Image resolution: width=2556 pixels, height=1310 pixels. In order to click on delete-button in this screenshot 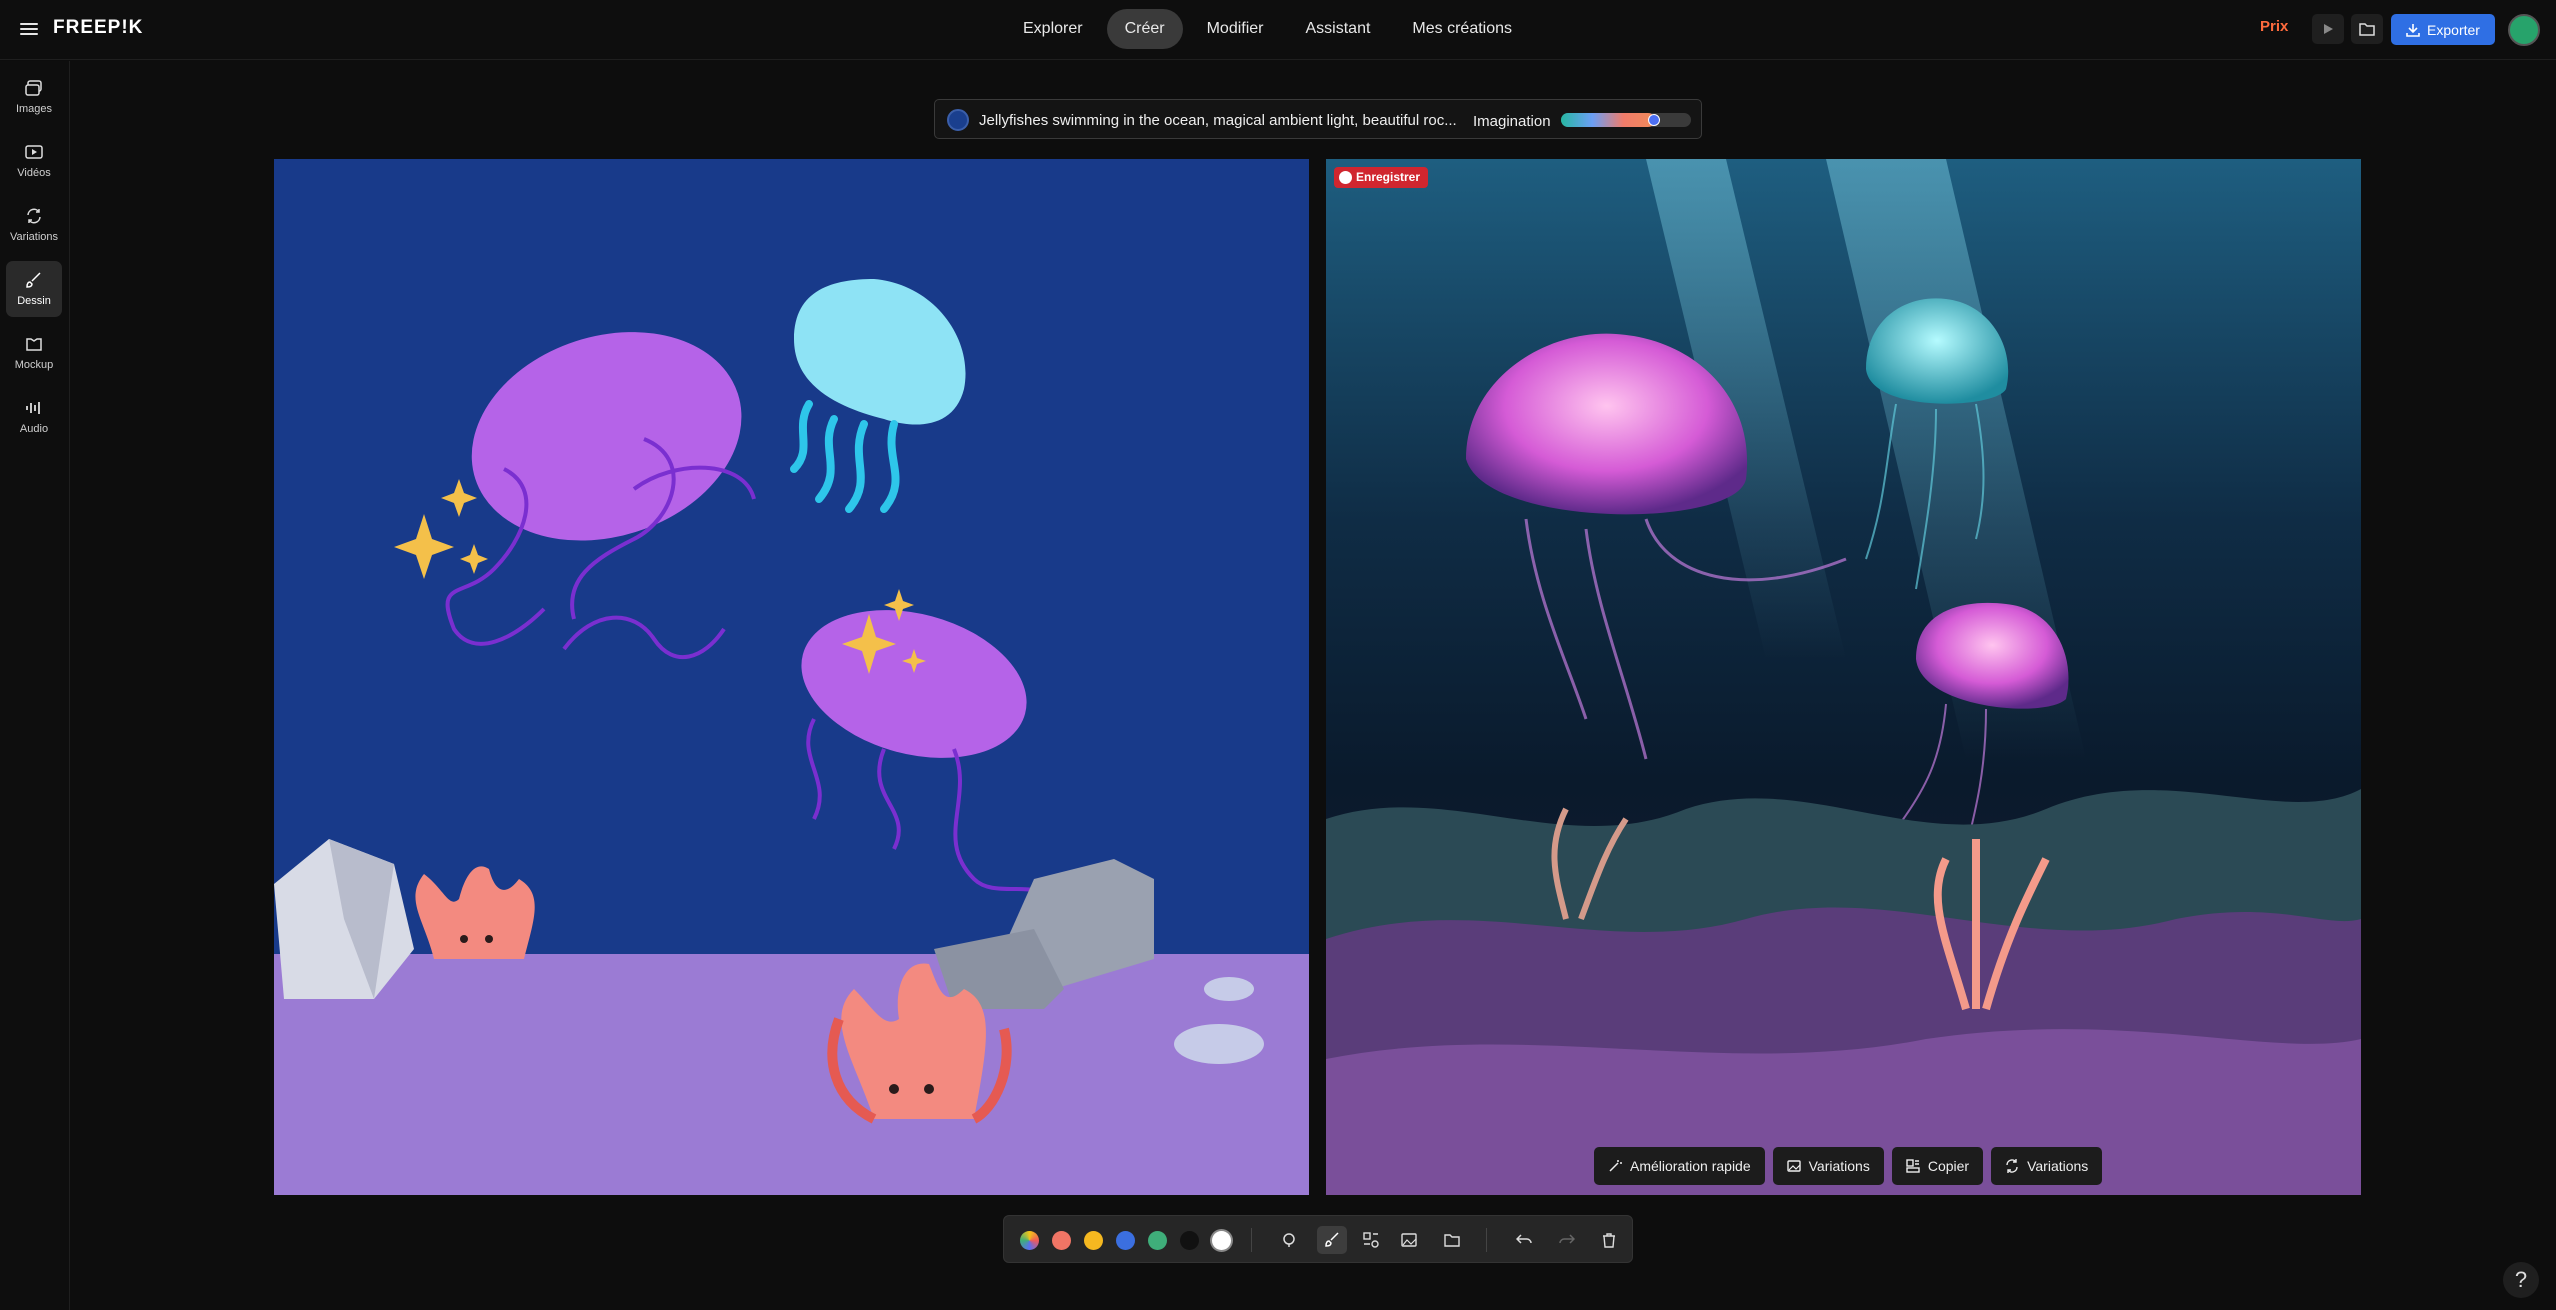, I will do `click(1609, 1240)`.